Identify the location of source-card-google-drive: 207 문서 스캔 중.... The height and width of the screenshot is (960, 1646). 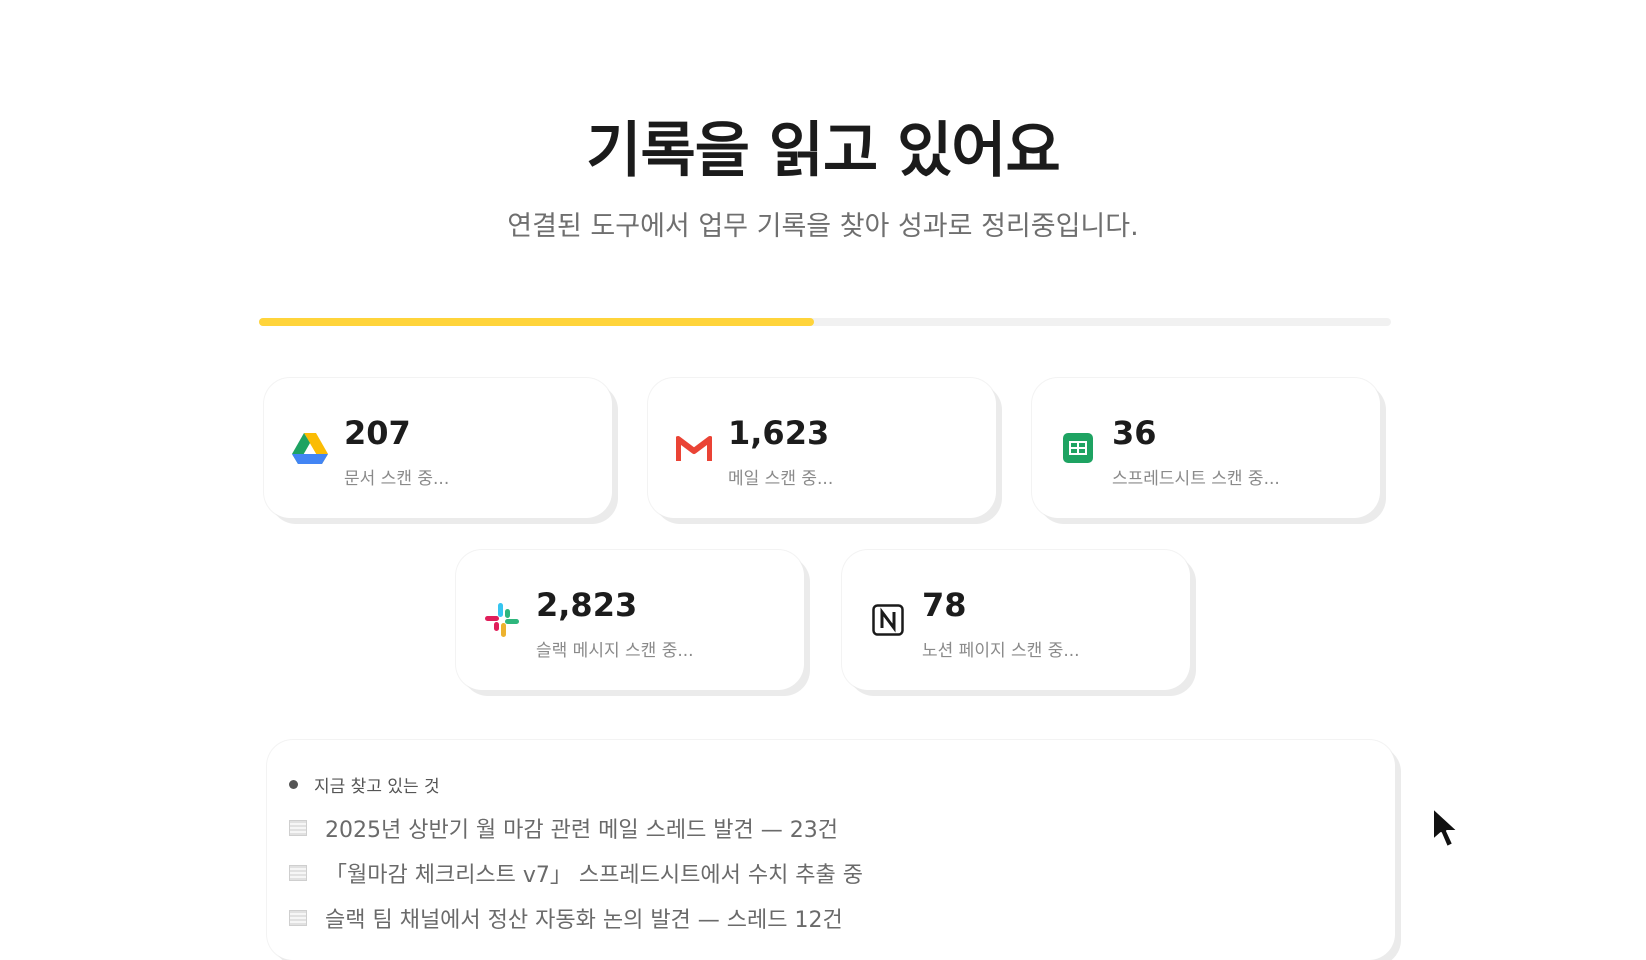
(438, 448).